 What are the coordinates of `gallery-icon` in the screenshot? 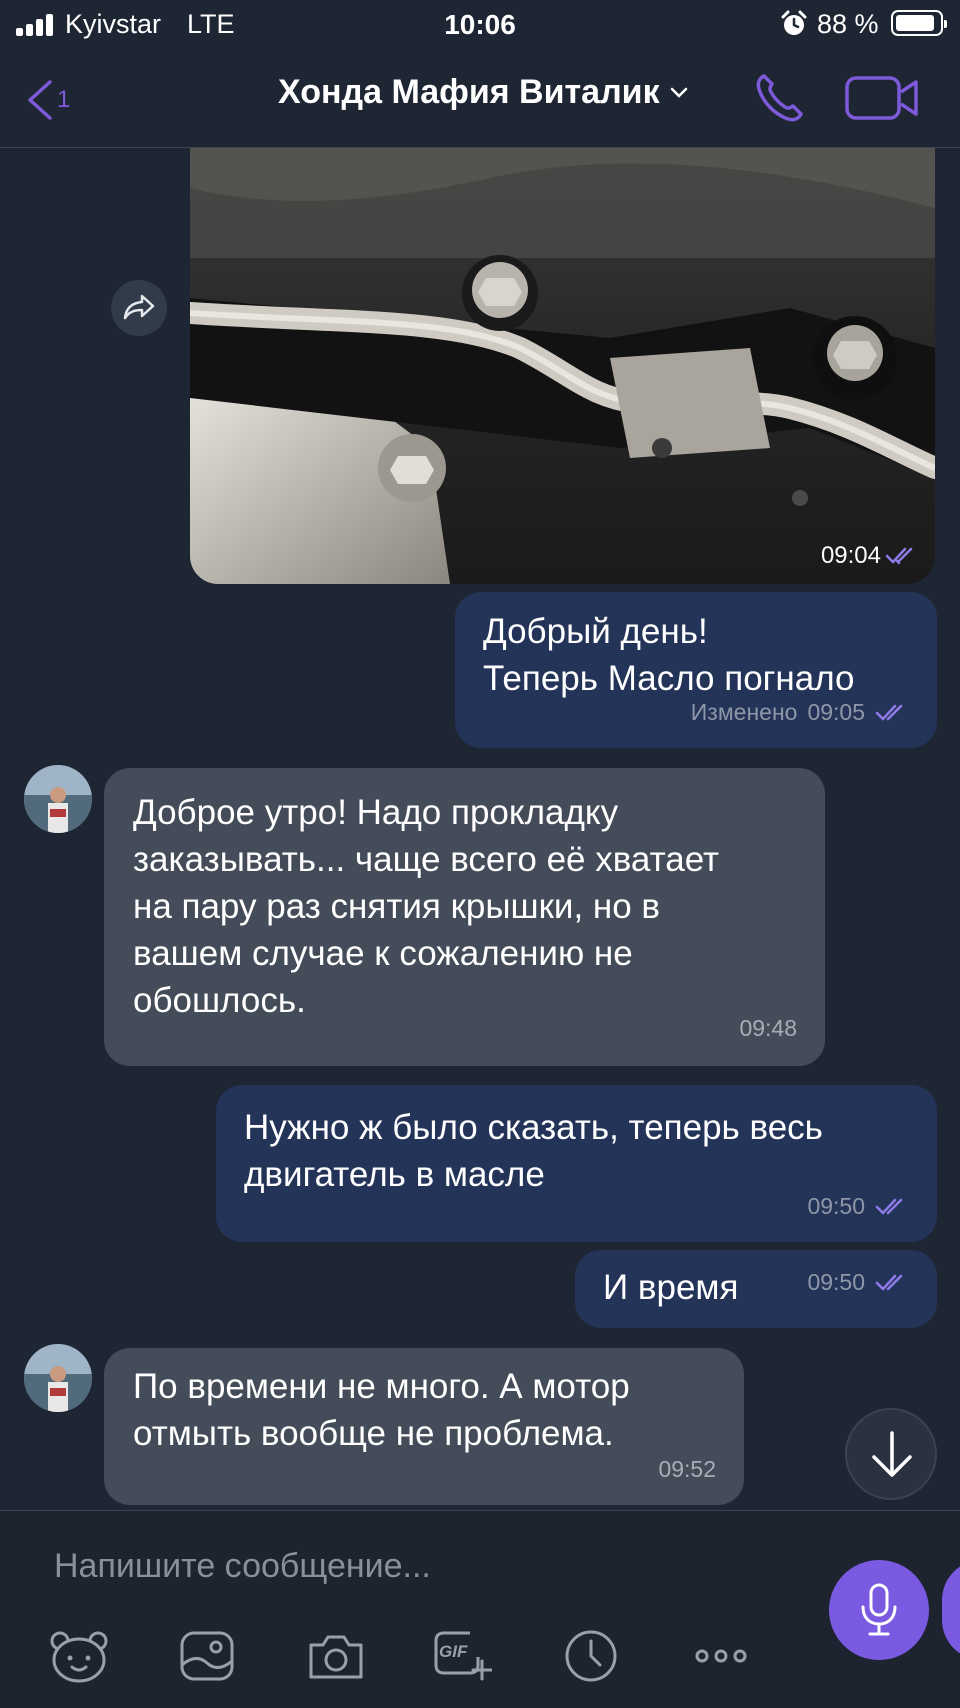 It's located at (207, 1656).